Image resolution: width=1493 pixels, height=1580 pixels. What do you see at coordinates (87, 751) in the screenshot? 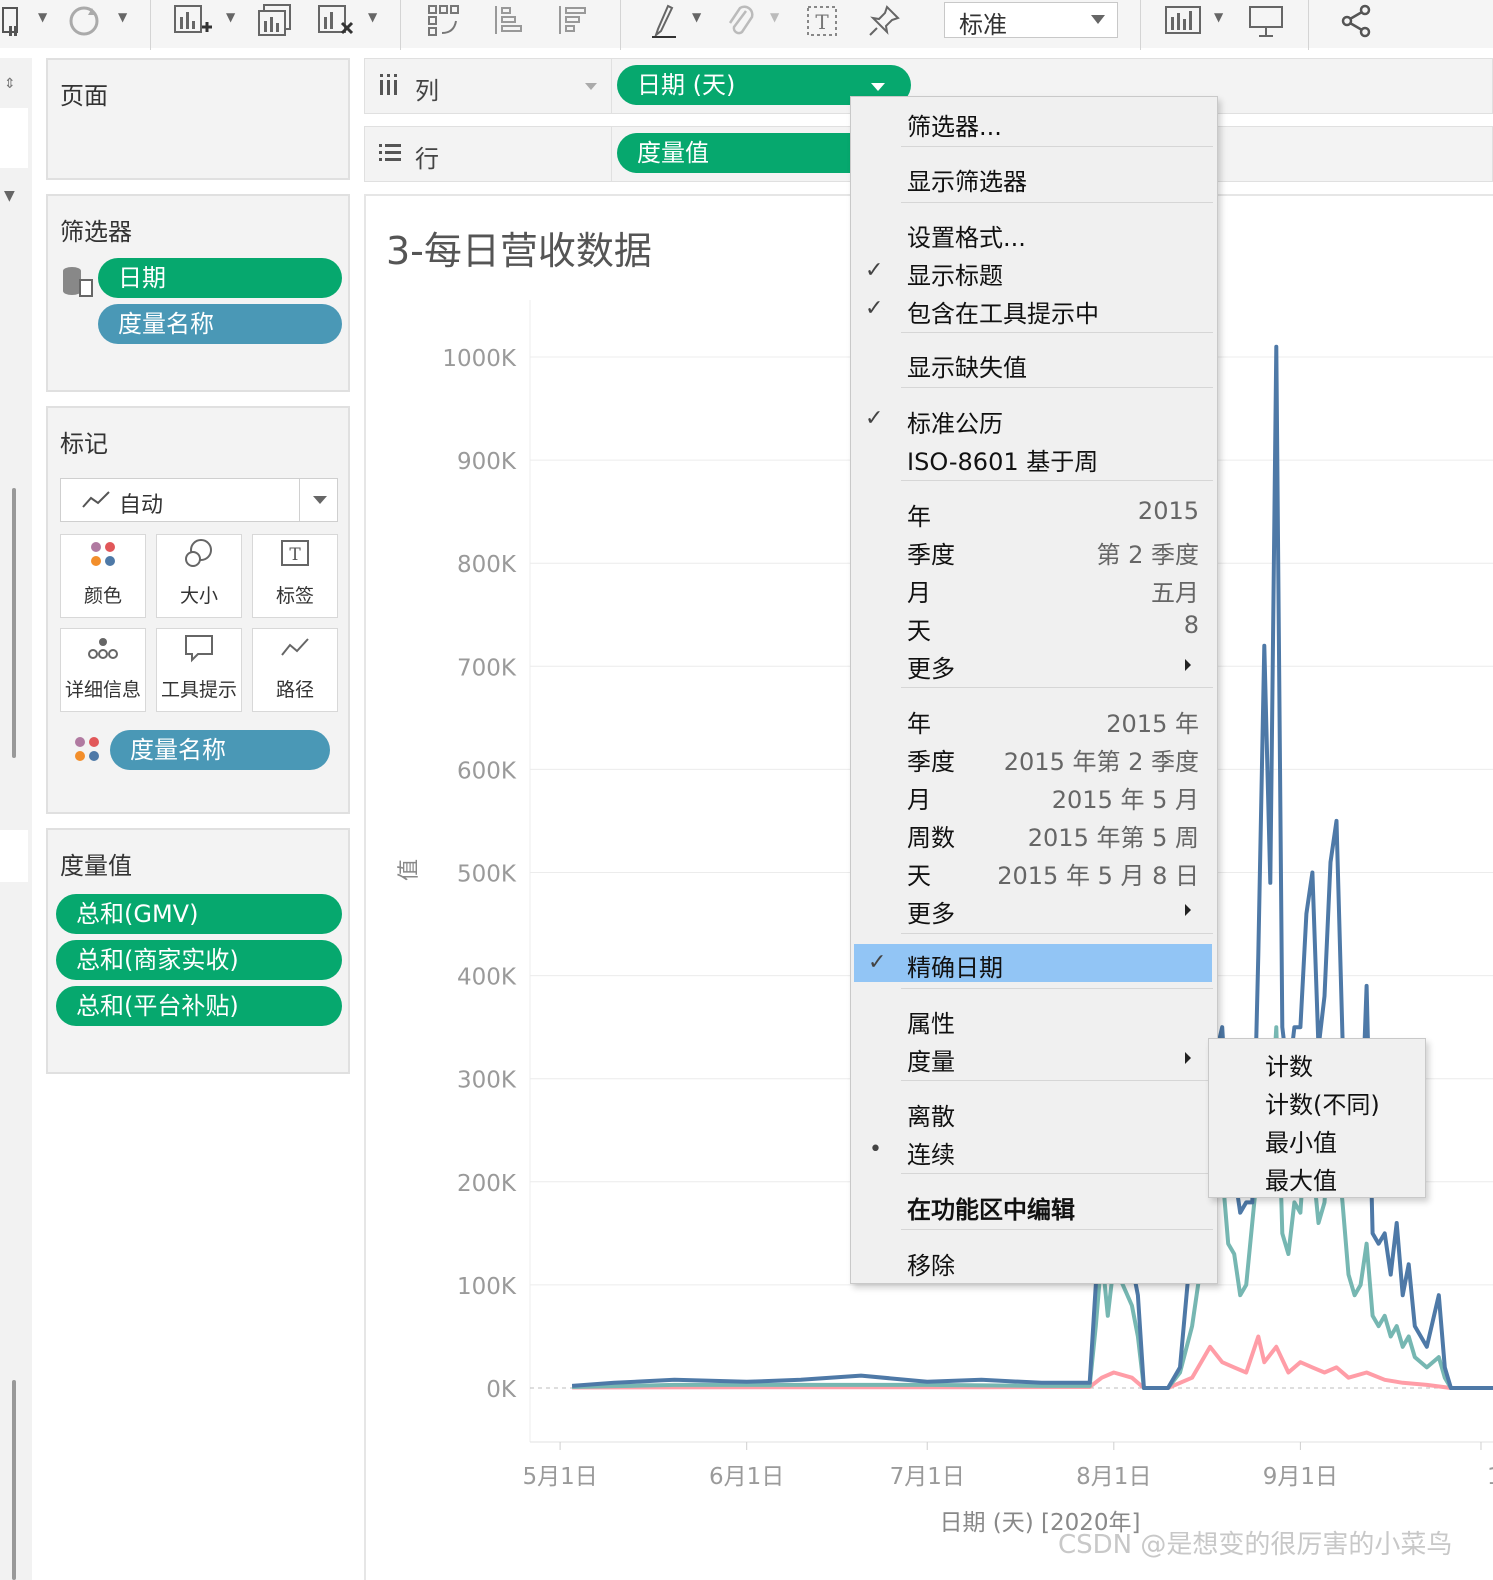
I see `color-dots-icon` at bounding box center [87, 751].